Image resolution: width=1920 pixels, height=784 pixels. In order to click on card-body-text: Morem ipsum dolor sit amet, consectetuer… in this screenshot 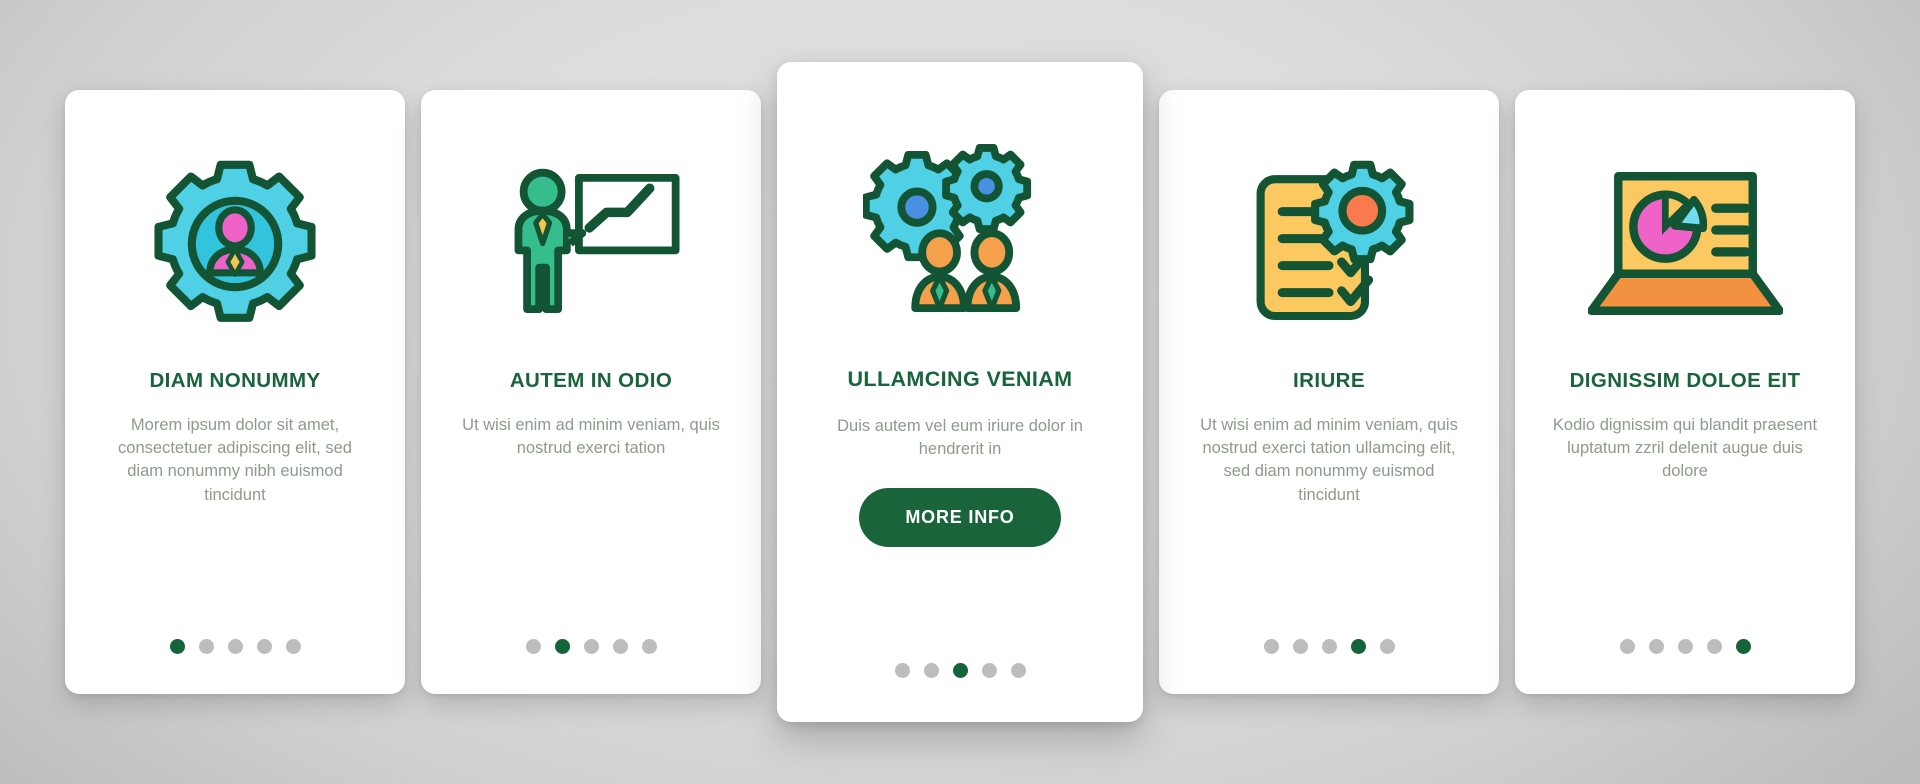, I will do `click(235, 459)`.